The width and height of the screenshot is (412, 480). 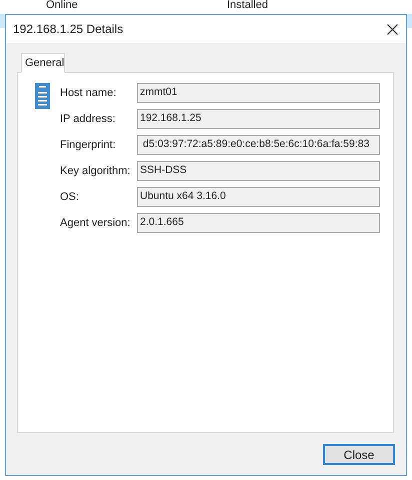 What do you see at coordinates (258, 119) in the screenshot?
I see `read-only-field: 192.168.1.25` at bounding box center [258, 119].